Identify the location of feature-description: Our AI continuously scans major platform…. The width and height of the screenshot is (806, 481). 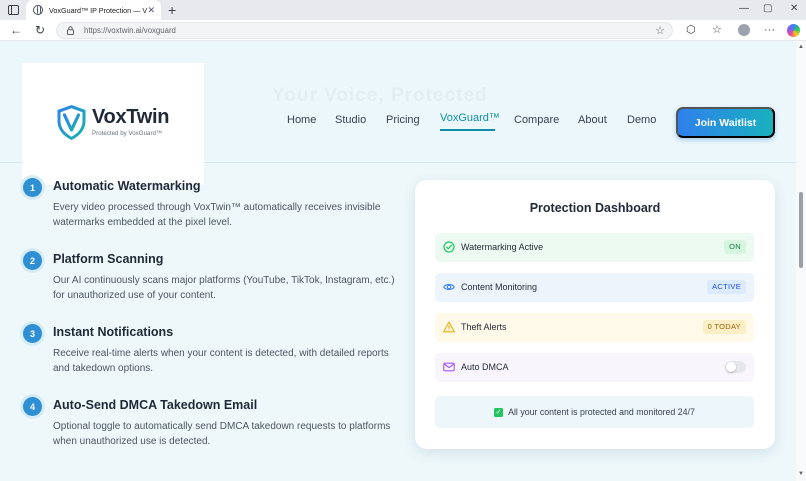
(224, 288).